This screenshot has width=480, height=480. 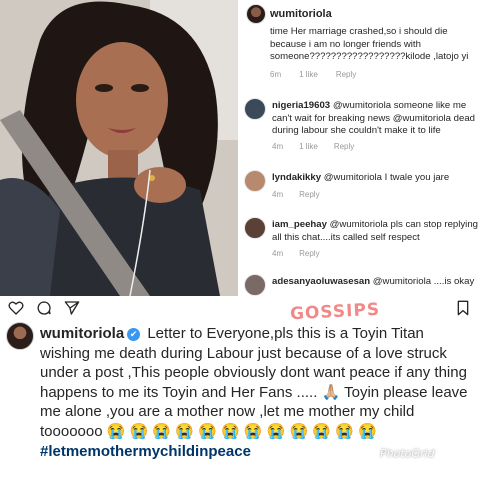 I want to click on heart-icon, so click(x=16, y=308).